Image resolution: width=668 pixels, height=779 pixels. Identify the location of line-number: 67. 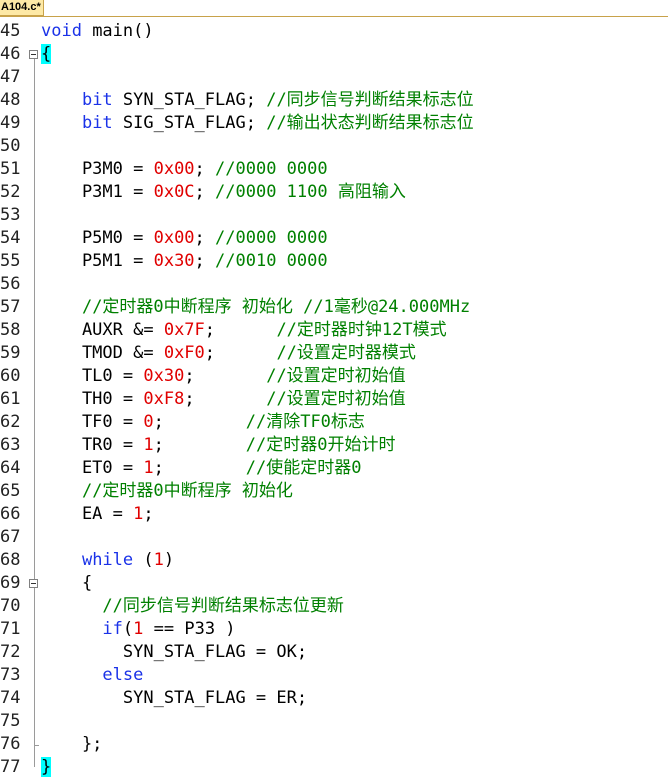
(10, 537).